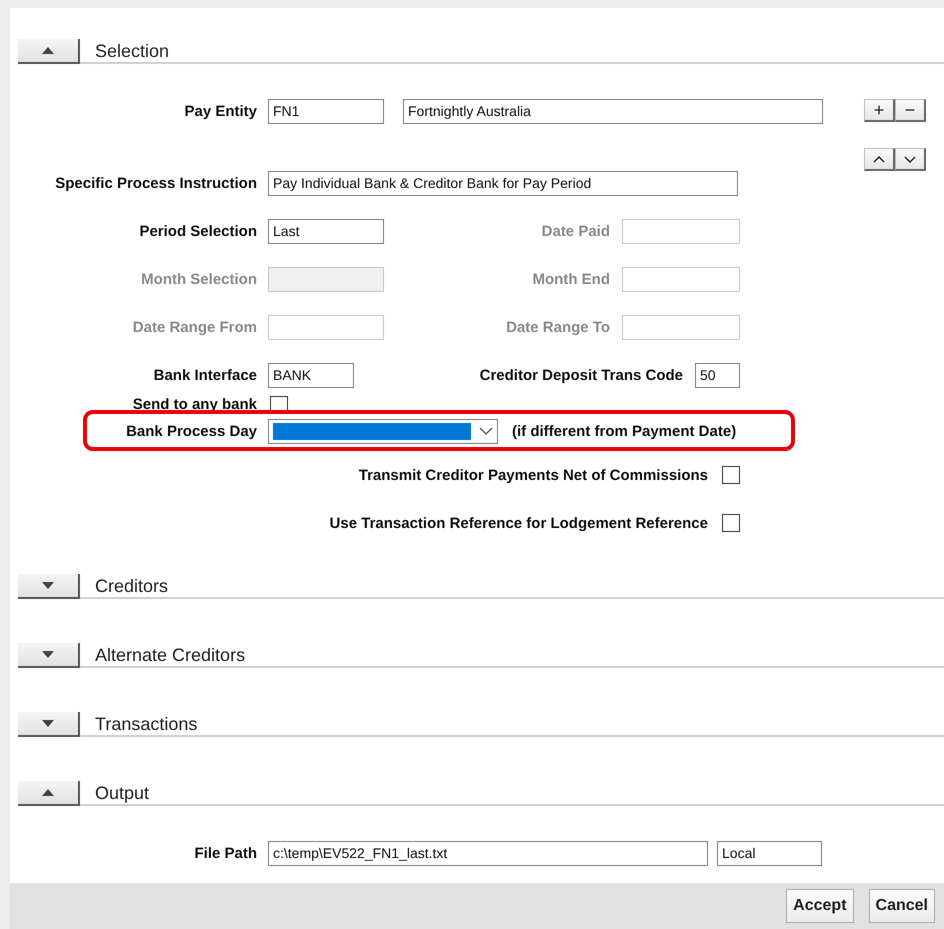 This screenshot has height=929, width=944. Describe the element at coordinates (122, 793) in the screenshot. I see `section-title: Output` at that location.